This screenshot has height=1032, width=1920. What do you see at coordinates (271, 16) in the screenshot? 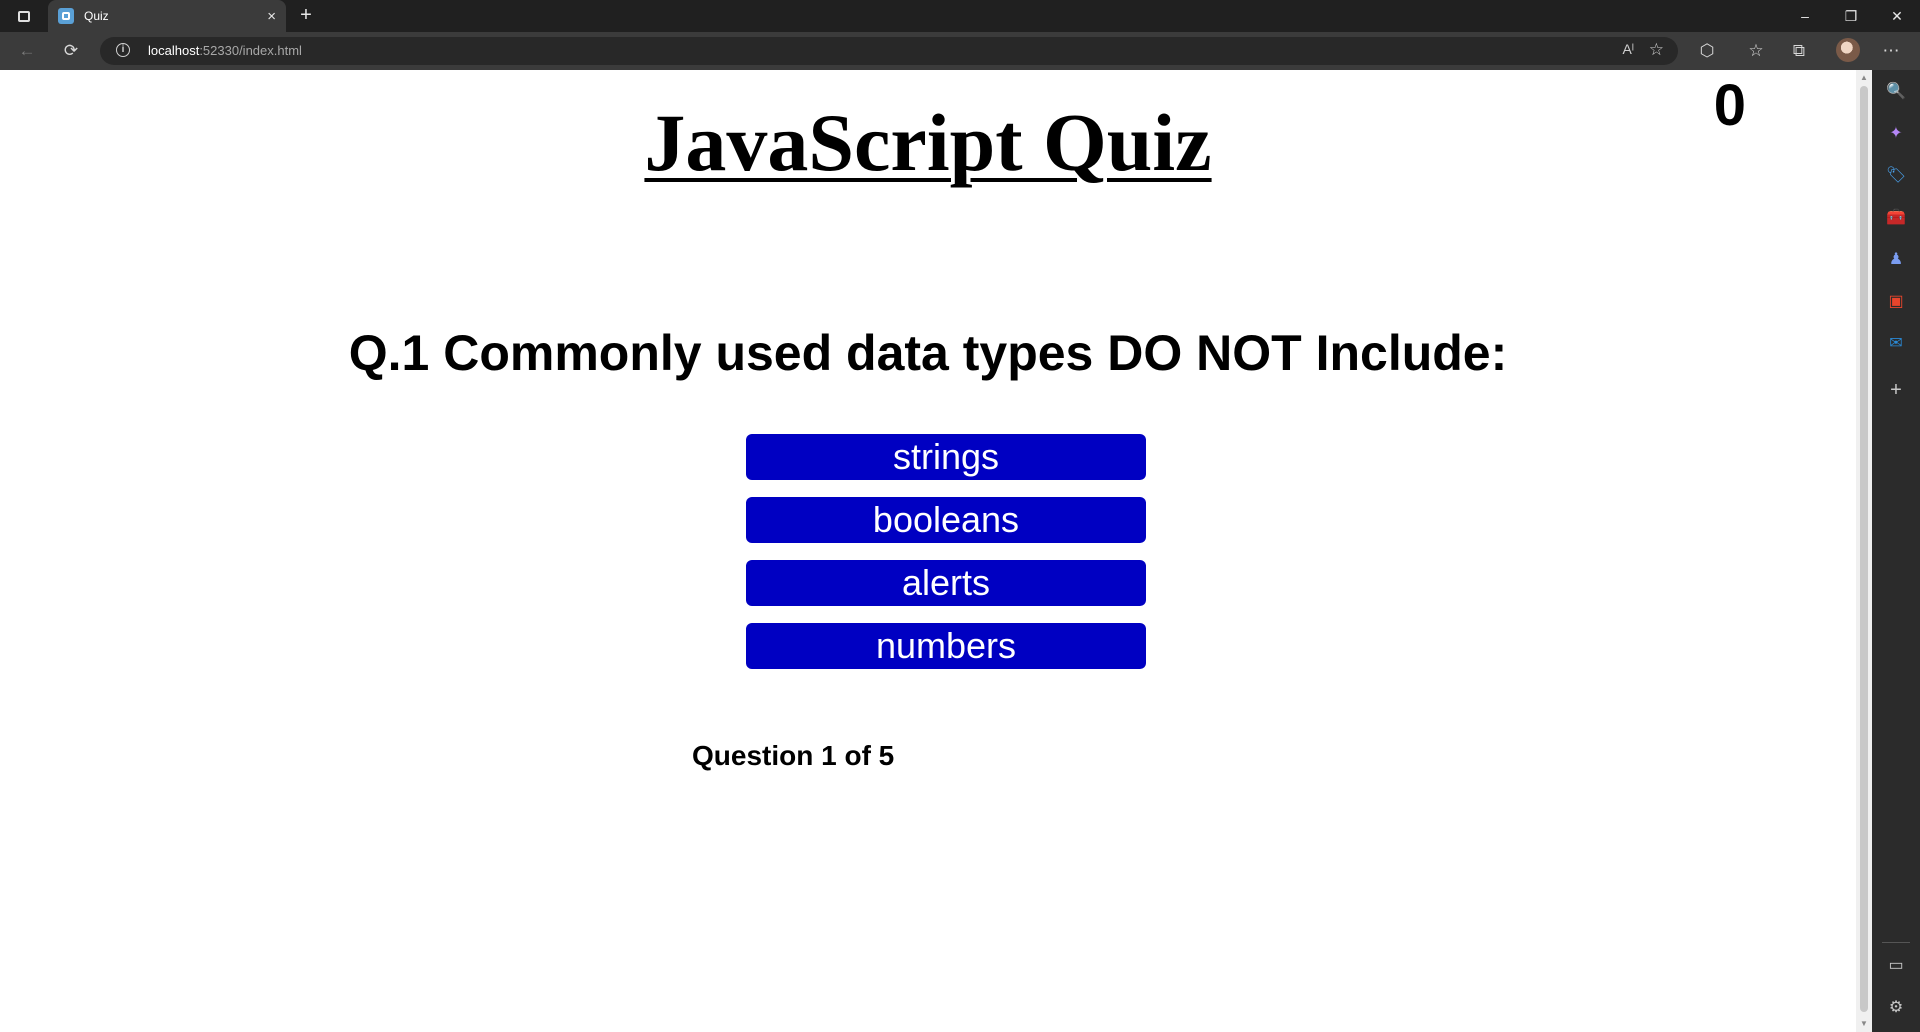
I see `tab-close-icon: ×` at bounding box center [271, 16].